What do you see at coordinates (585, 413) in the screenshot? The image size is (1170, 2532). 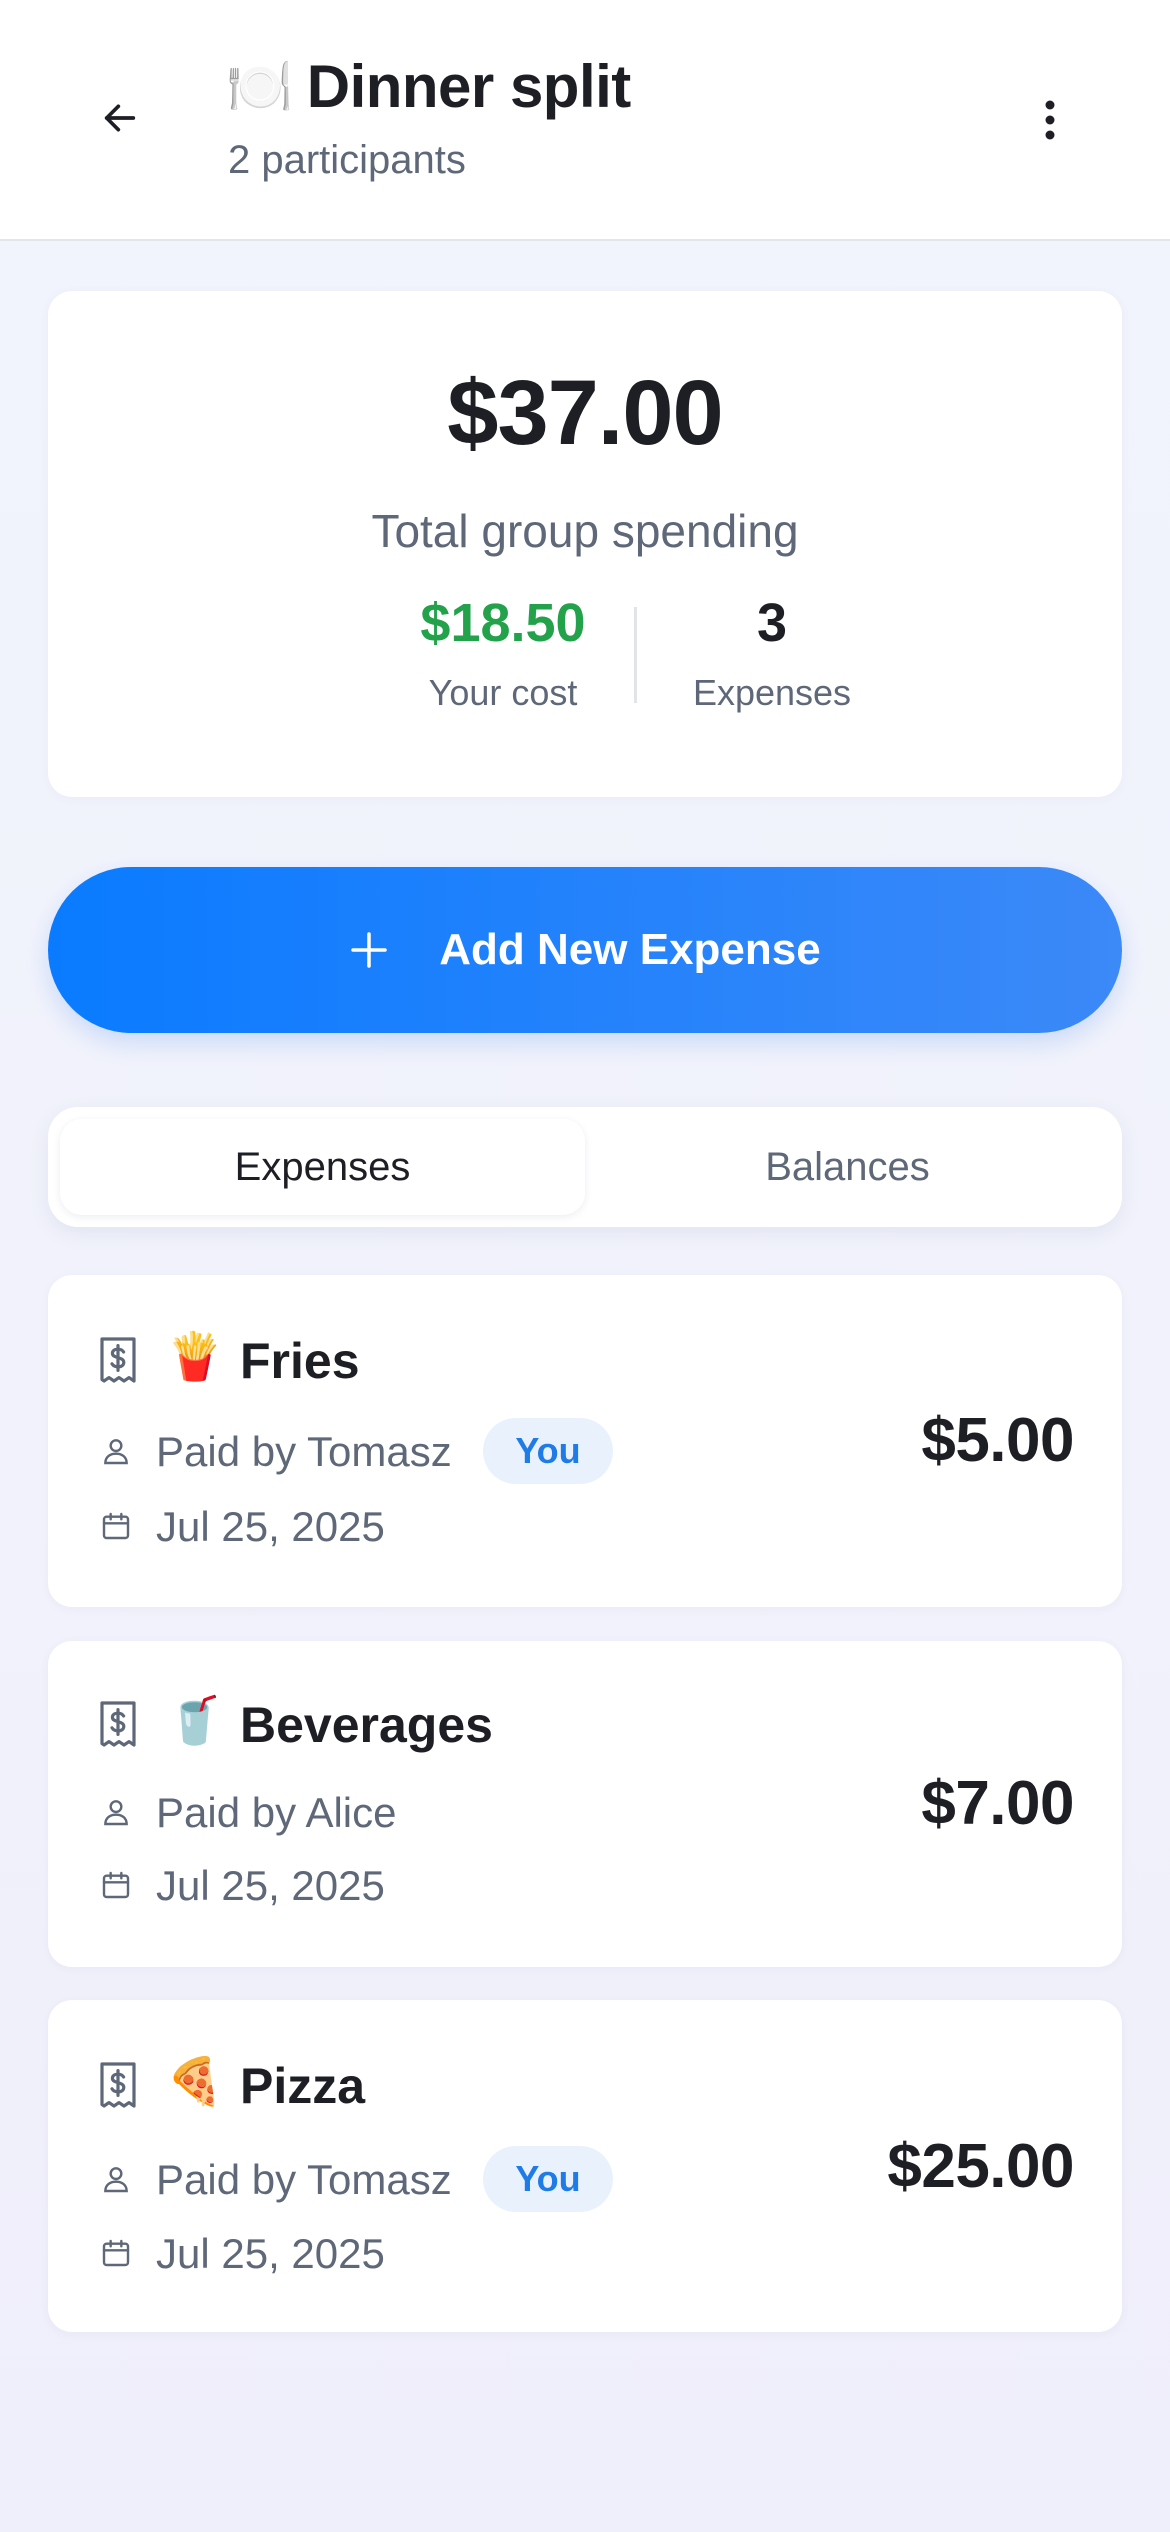 I see `total-amount: $37.00` at bounding box center [585, 413].